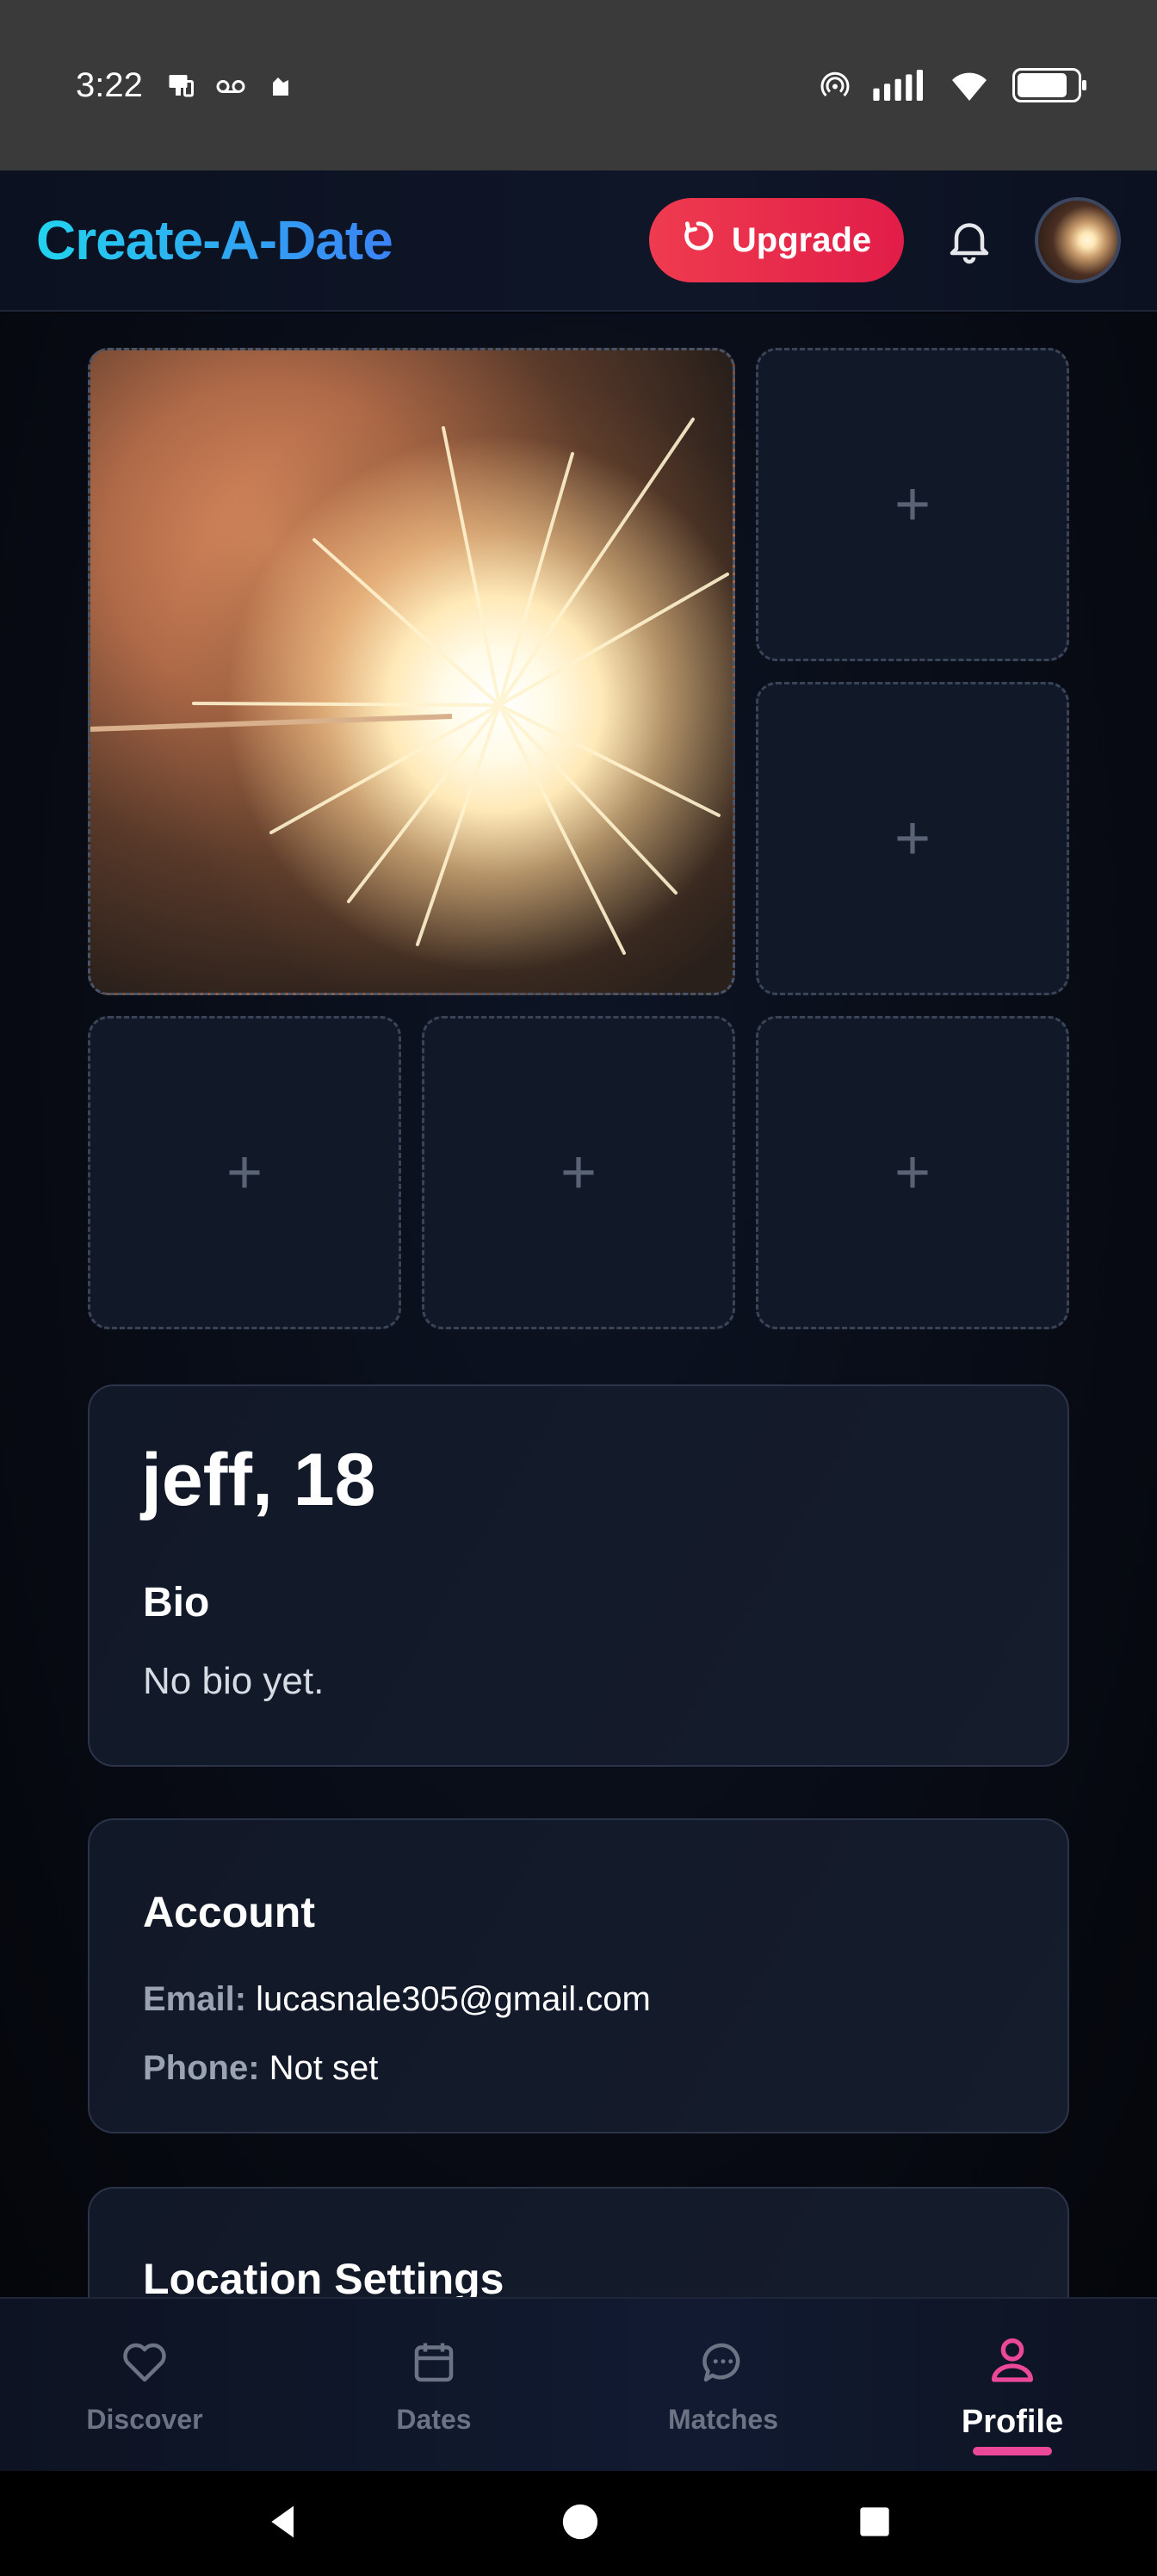 The width and height of the screenshot is (1157, 2576). Describe the element at coordinates (723, 2366) in the screenshot. I see `chat-icon` at that location.